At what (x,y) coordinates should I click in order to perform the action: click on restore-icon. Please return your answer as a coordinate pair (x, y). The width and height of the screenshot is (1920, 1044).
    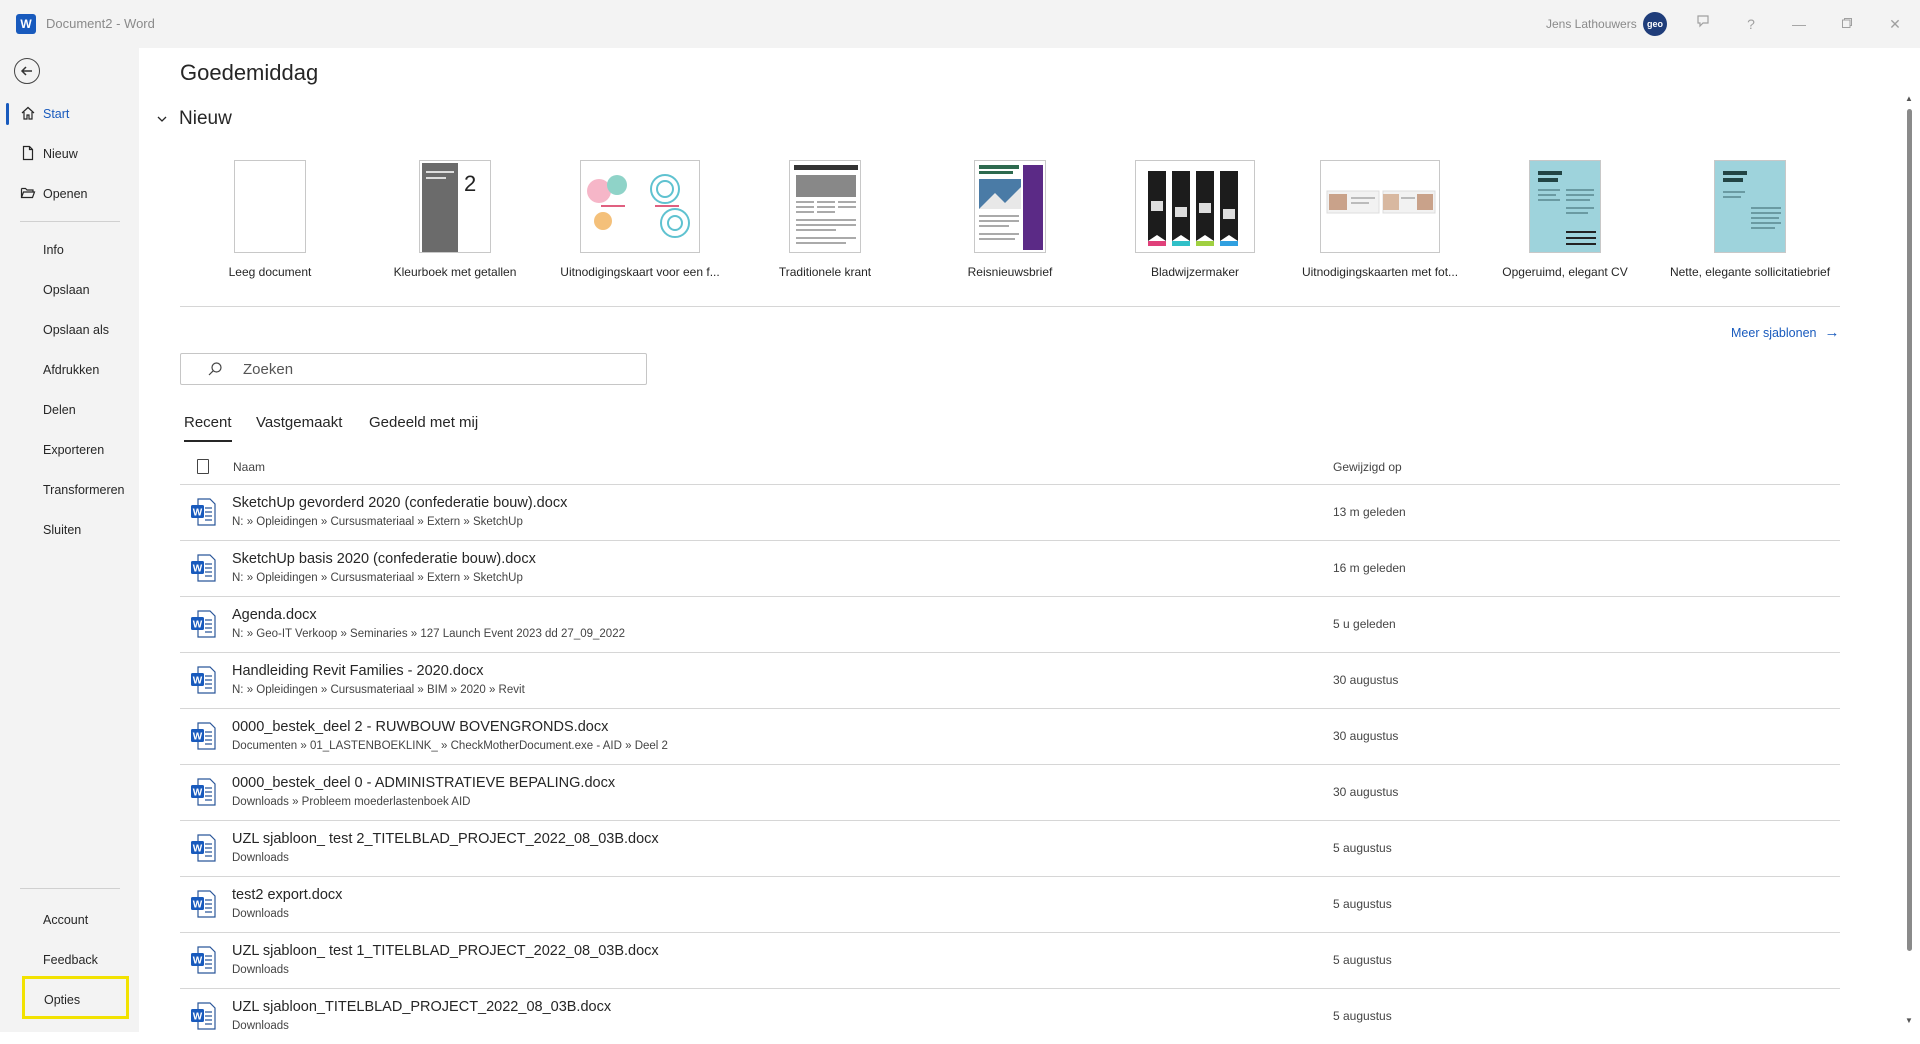
    Looking at the image, I should click on (1847, 24).